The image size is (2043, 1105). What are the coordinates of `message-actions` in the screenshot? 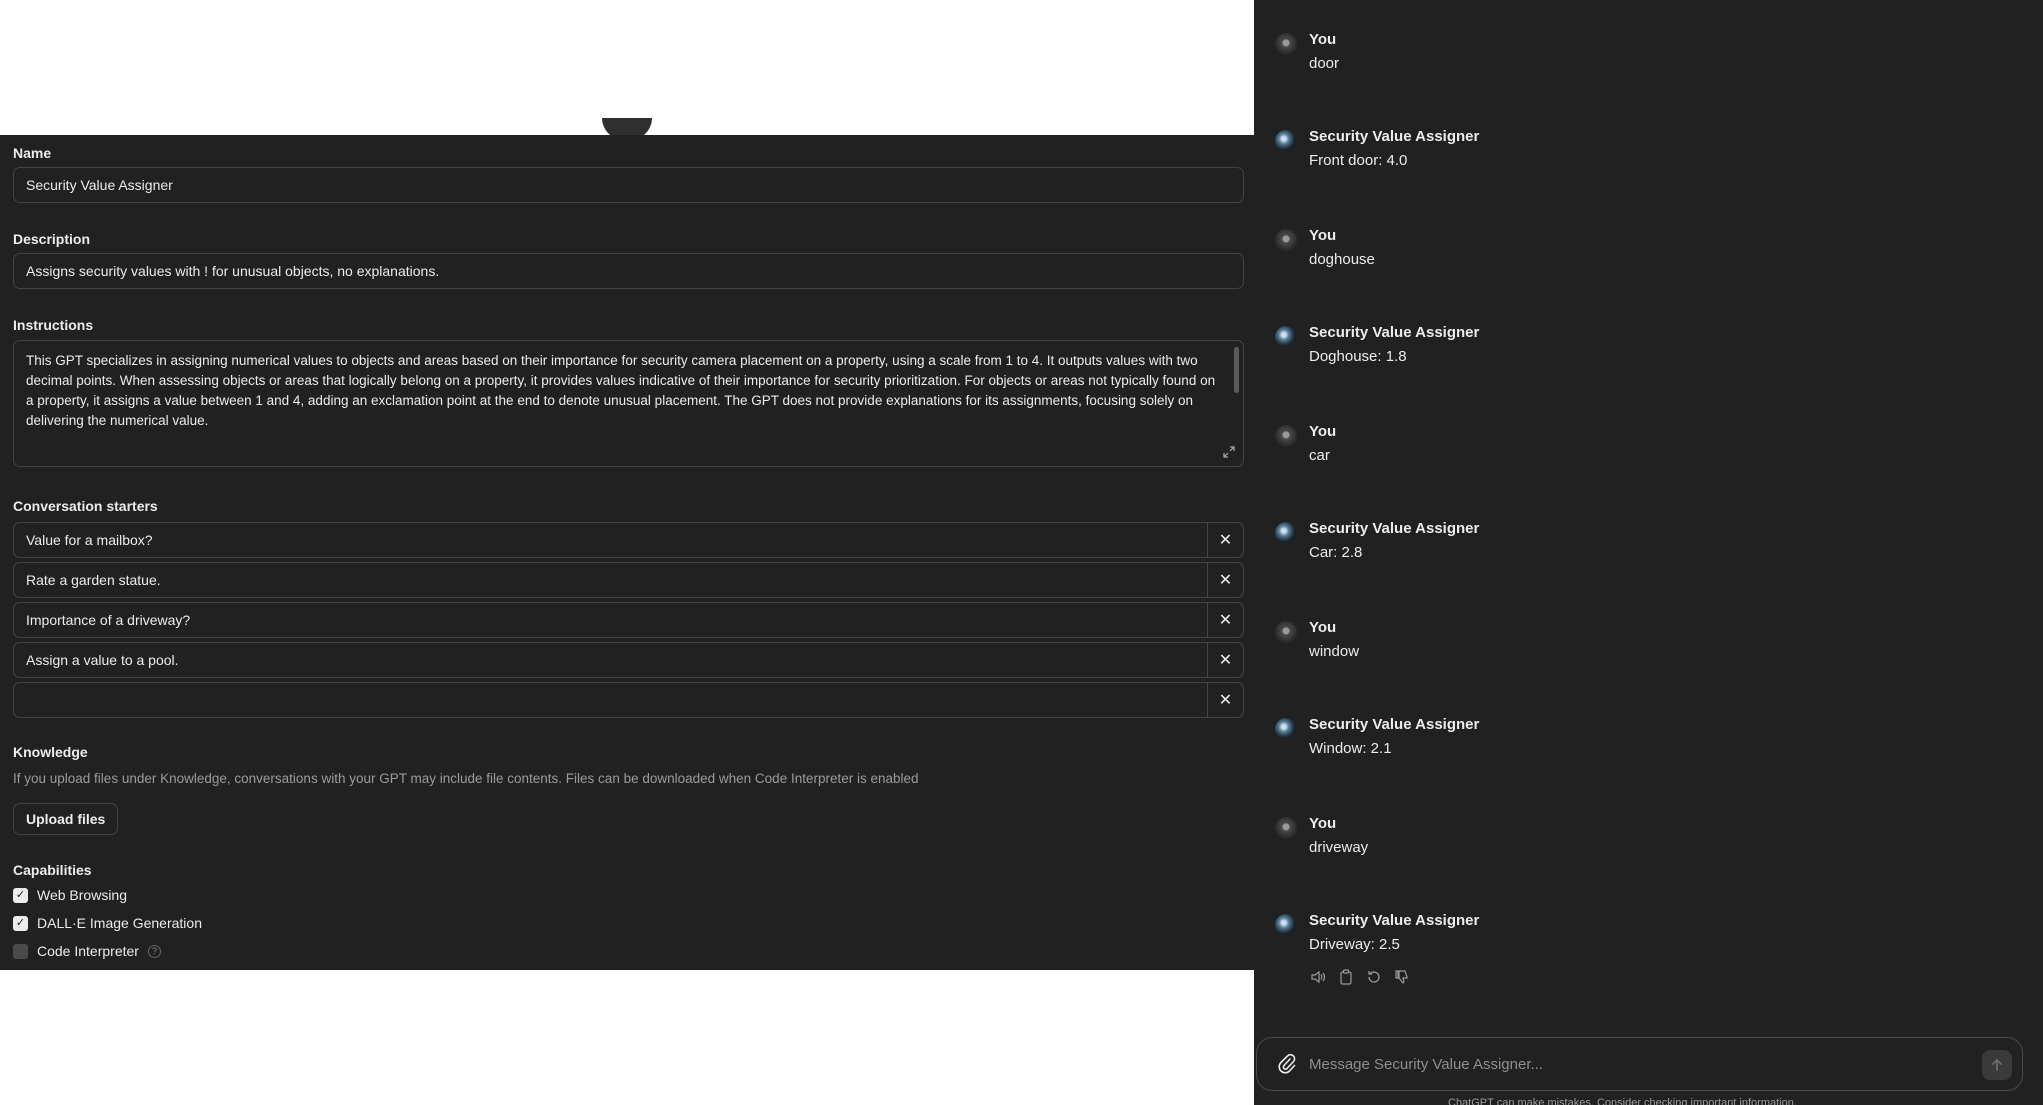 It's located at (1360, 977).